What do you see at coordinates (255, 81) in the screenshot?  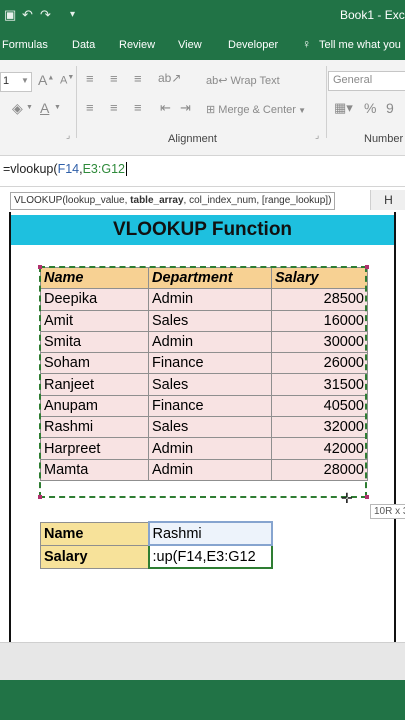 I see `wrap-text-label: Wrap Text` at bounding box center [255, 81].